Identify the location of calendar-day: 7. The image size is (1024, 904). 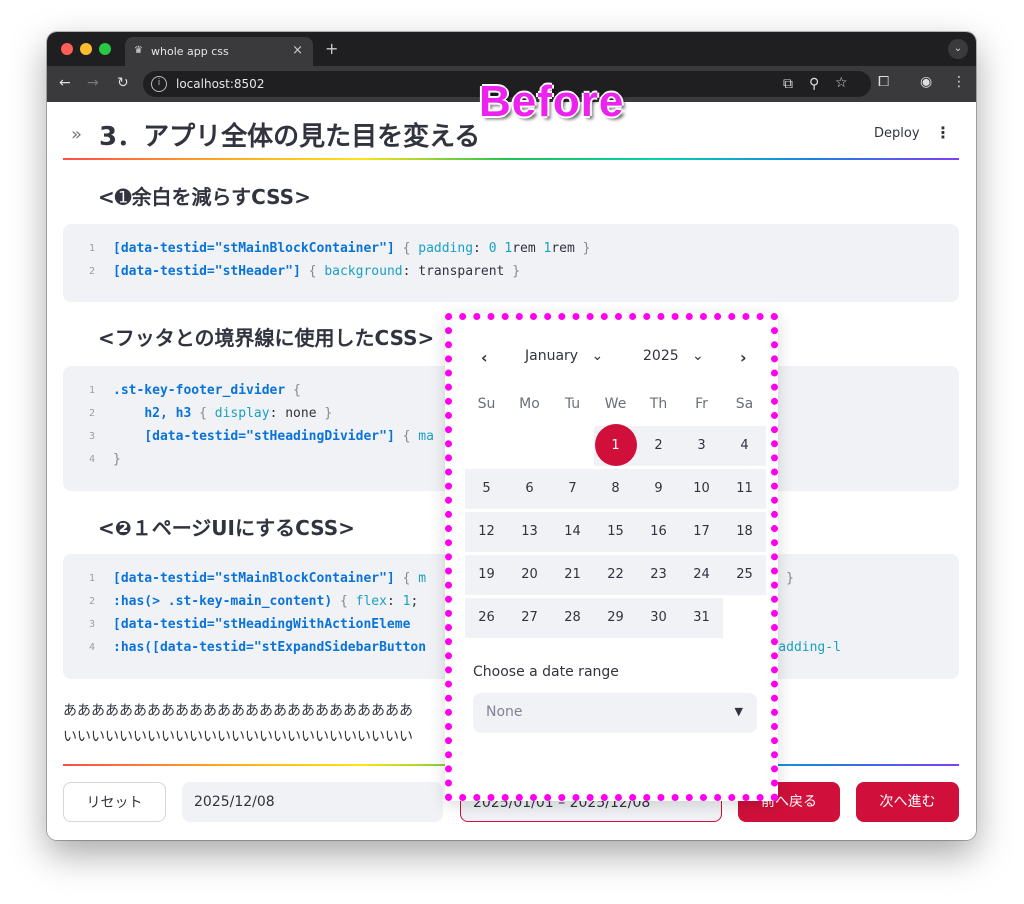
(572, 489).